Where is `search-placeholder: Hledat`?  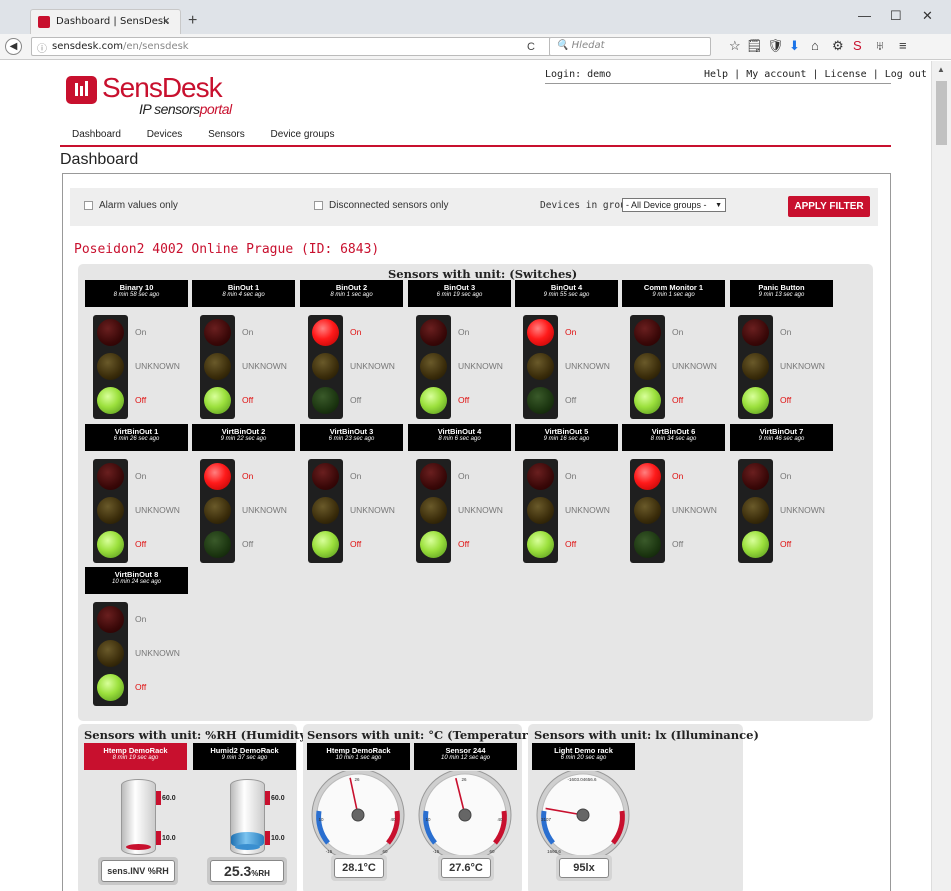 search-placeholder: Hledat is located at coordinates (588, 45).